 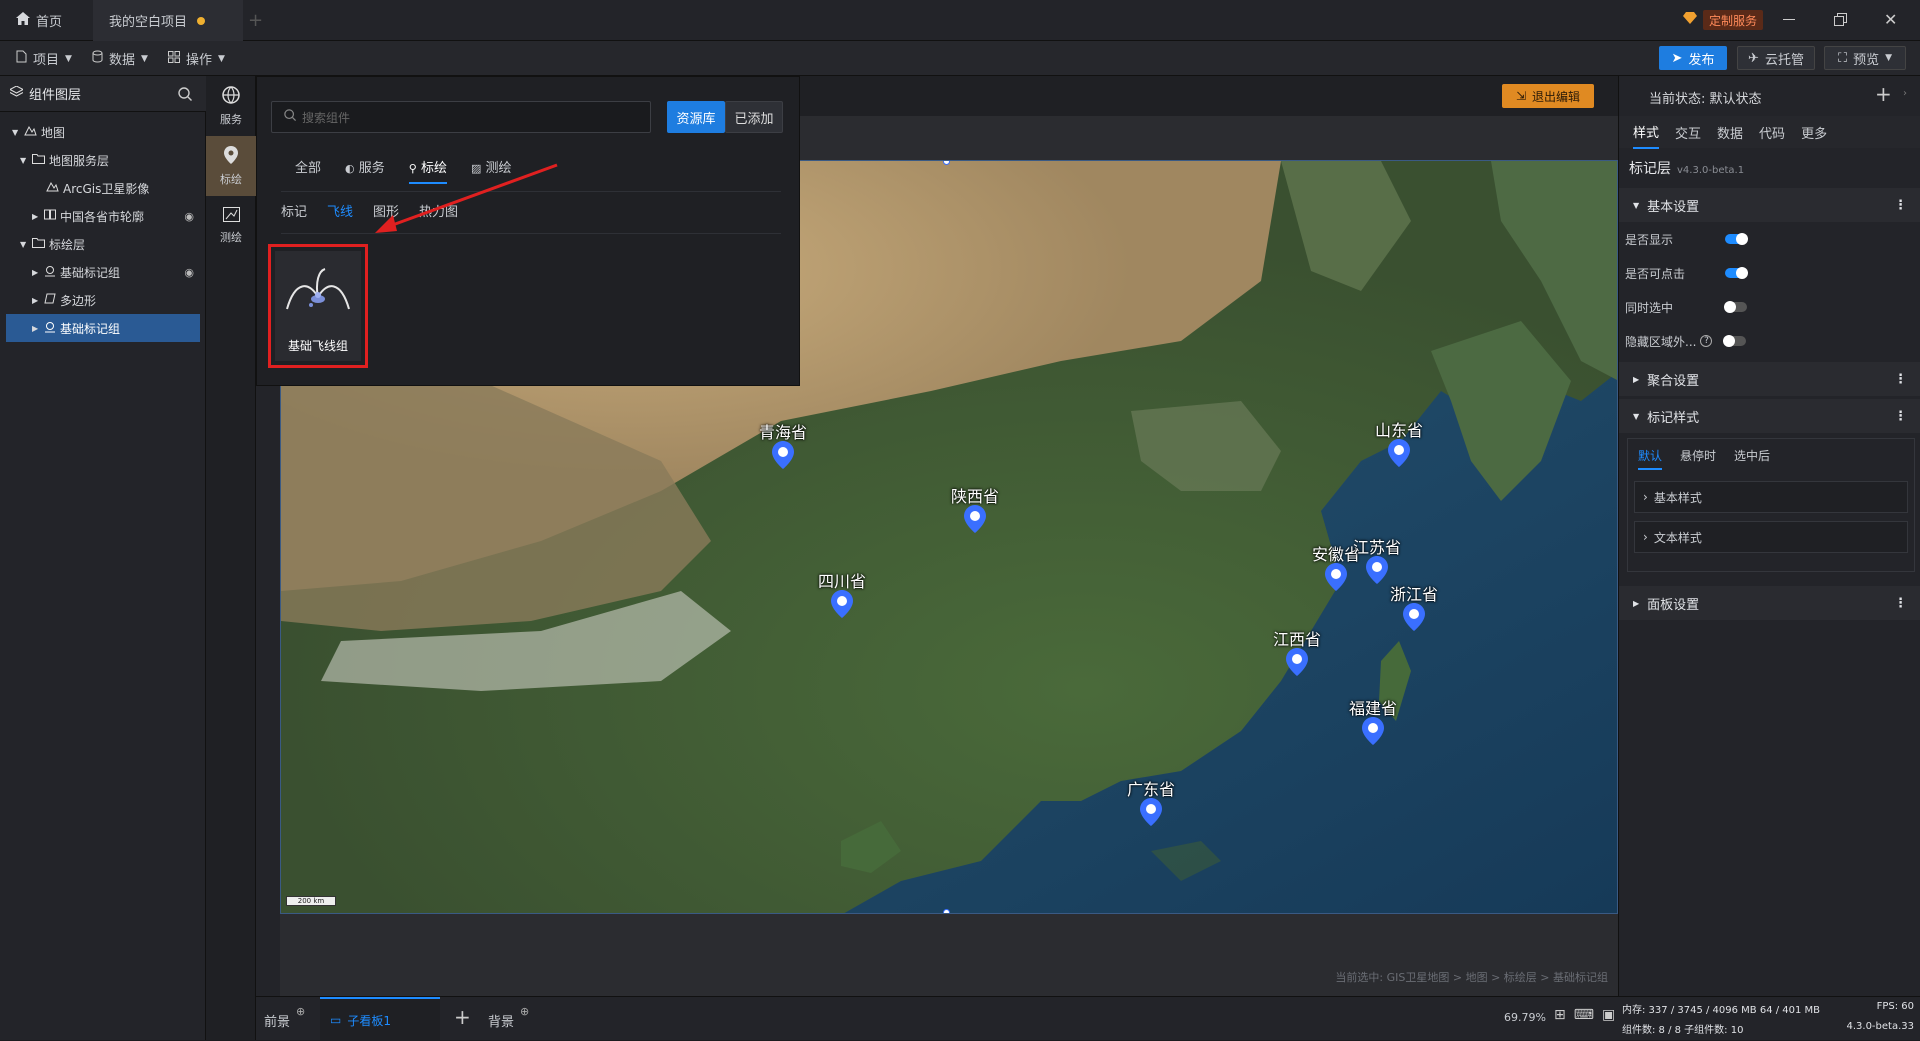 What do you see at coordinates (50, 216) in the screenshot?
I see `book-icon` at bounding box center [50, 216].